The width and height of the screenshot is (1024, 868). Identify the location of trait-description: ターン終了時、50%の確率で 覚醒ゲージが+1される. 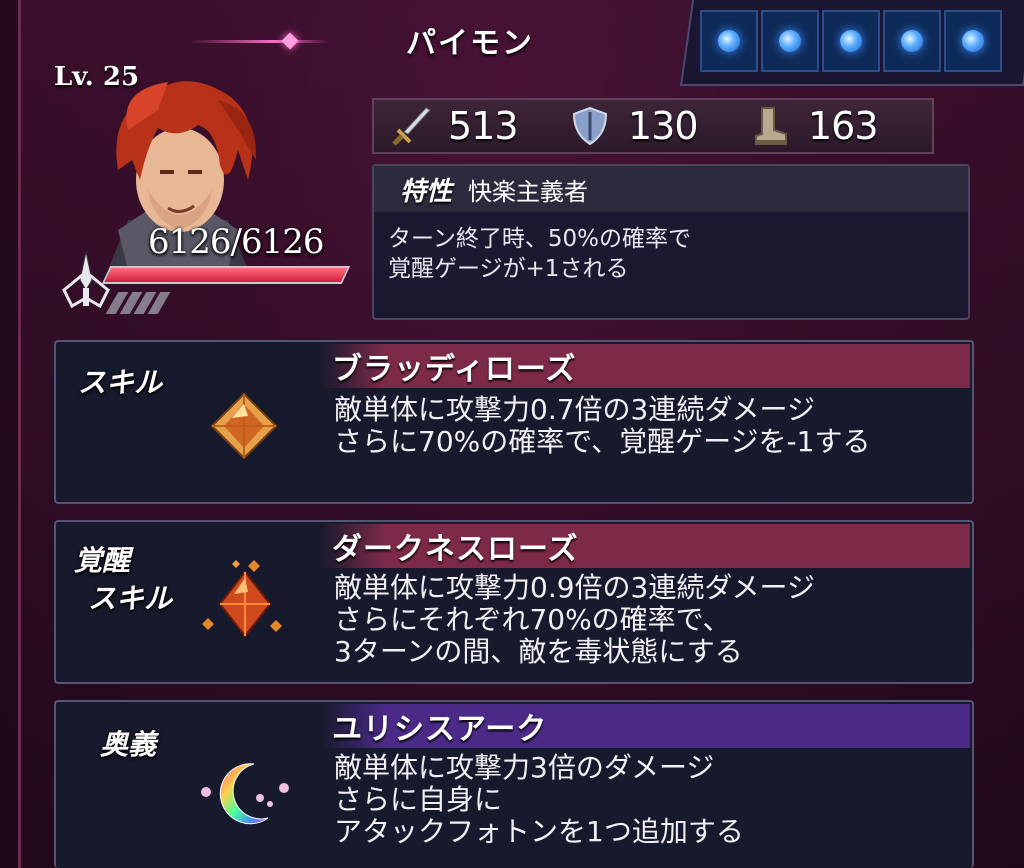
(671, 254).